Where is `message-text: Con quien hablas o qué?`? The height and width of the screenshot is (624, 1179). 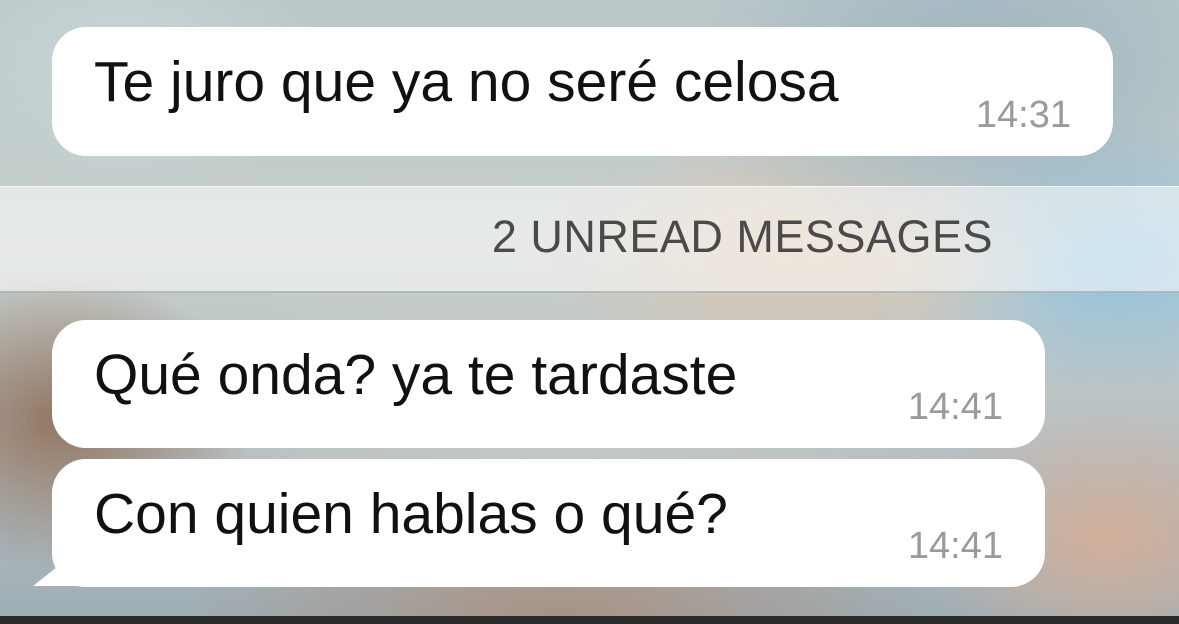
message-text: Con quien hablas o qué? is located at coordinates (411, 514).